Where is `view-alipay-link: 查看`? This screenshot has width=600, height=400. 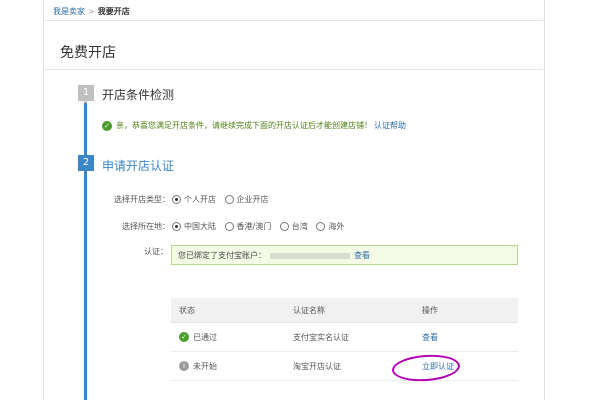 view-alipay-link: 查看 is located at coordinates (362, 255).